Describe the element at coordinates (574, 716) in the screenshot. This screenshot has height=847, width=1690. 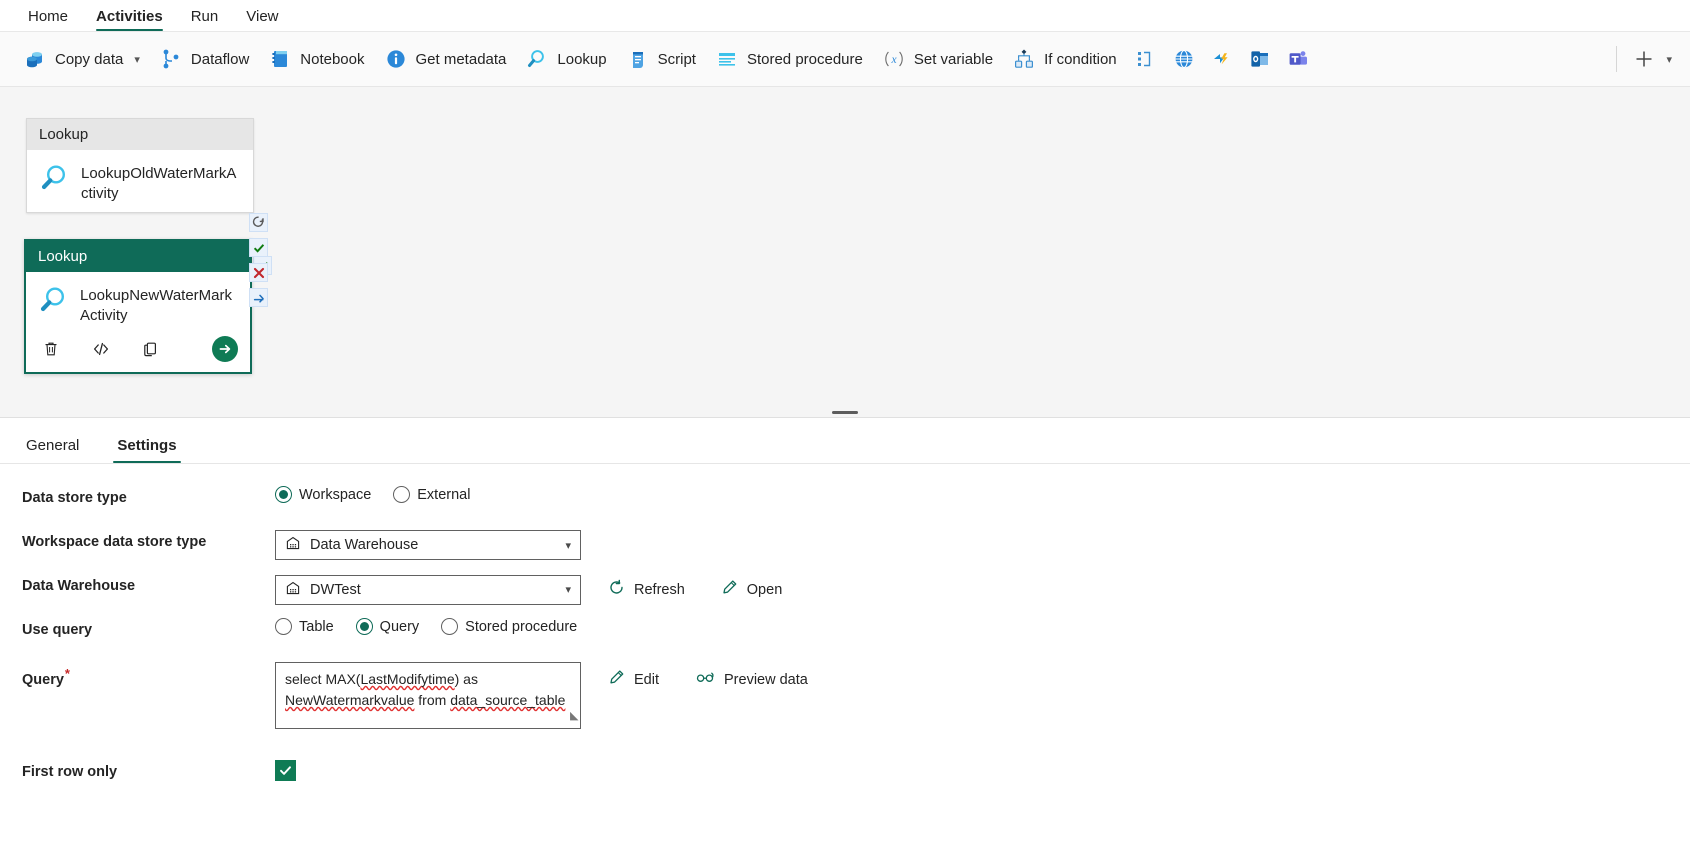
I see `resize-grip-icon: ◢` at that location.